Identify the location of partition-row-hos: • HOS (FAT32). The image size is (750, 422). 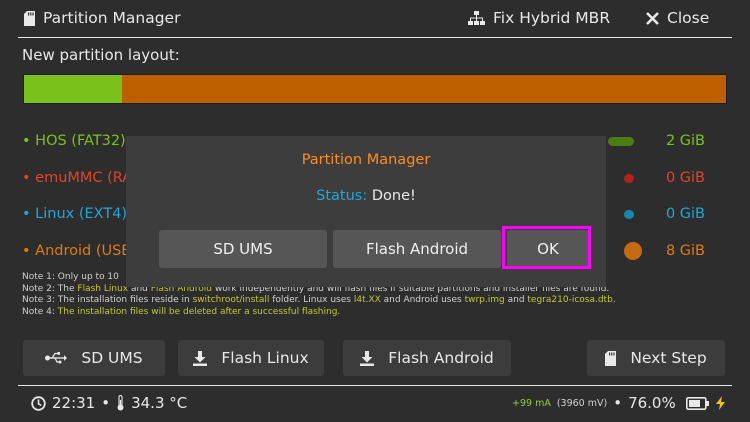
(74, 141).